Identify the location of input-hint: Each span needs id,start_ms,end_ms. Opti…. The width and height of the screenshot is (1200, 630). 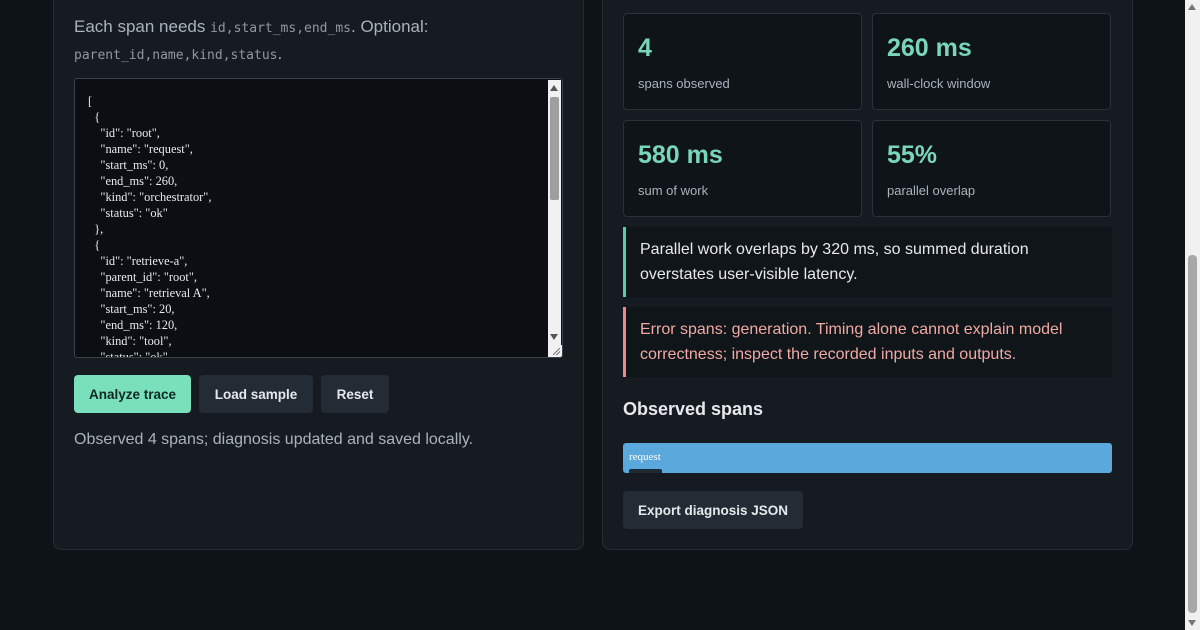
(314, 41).